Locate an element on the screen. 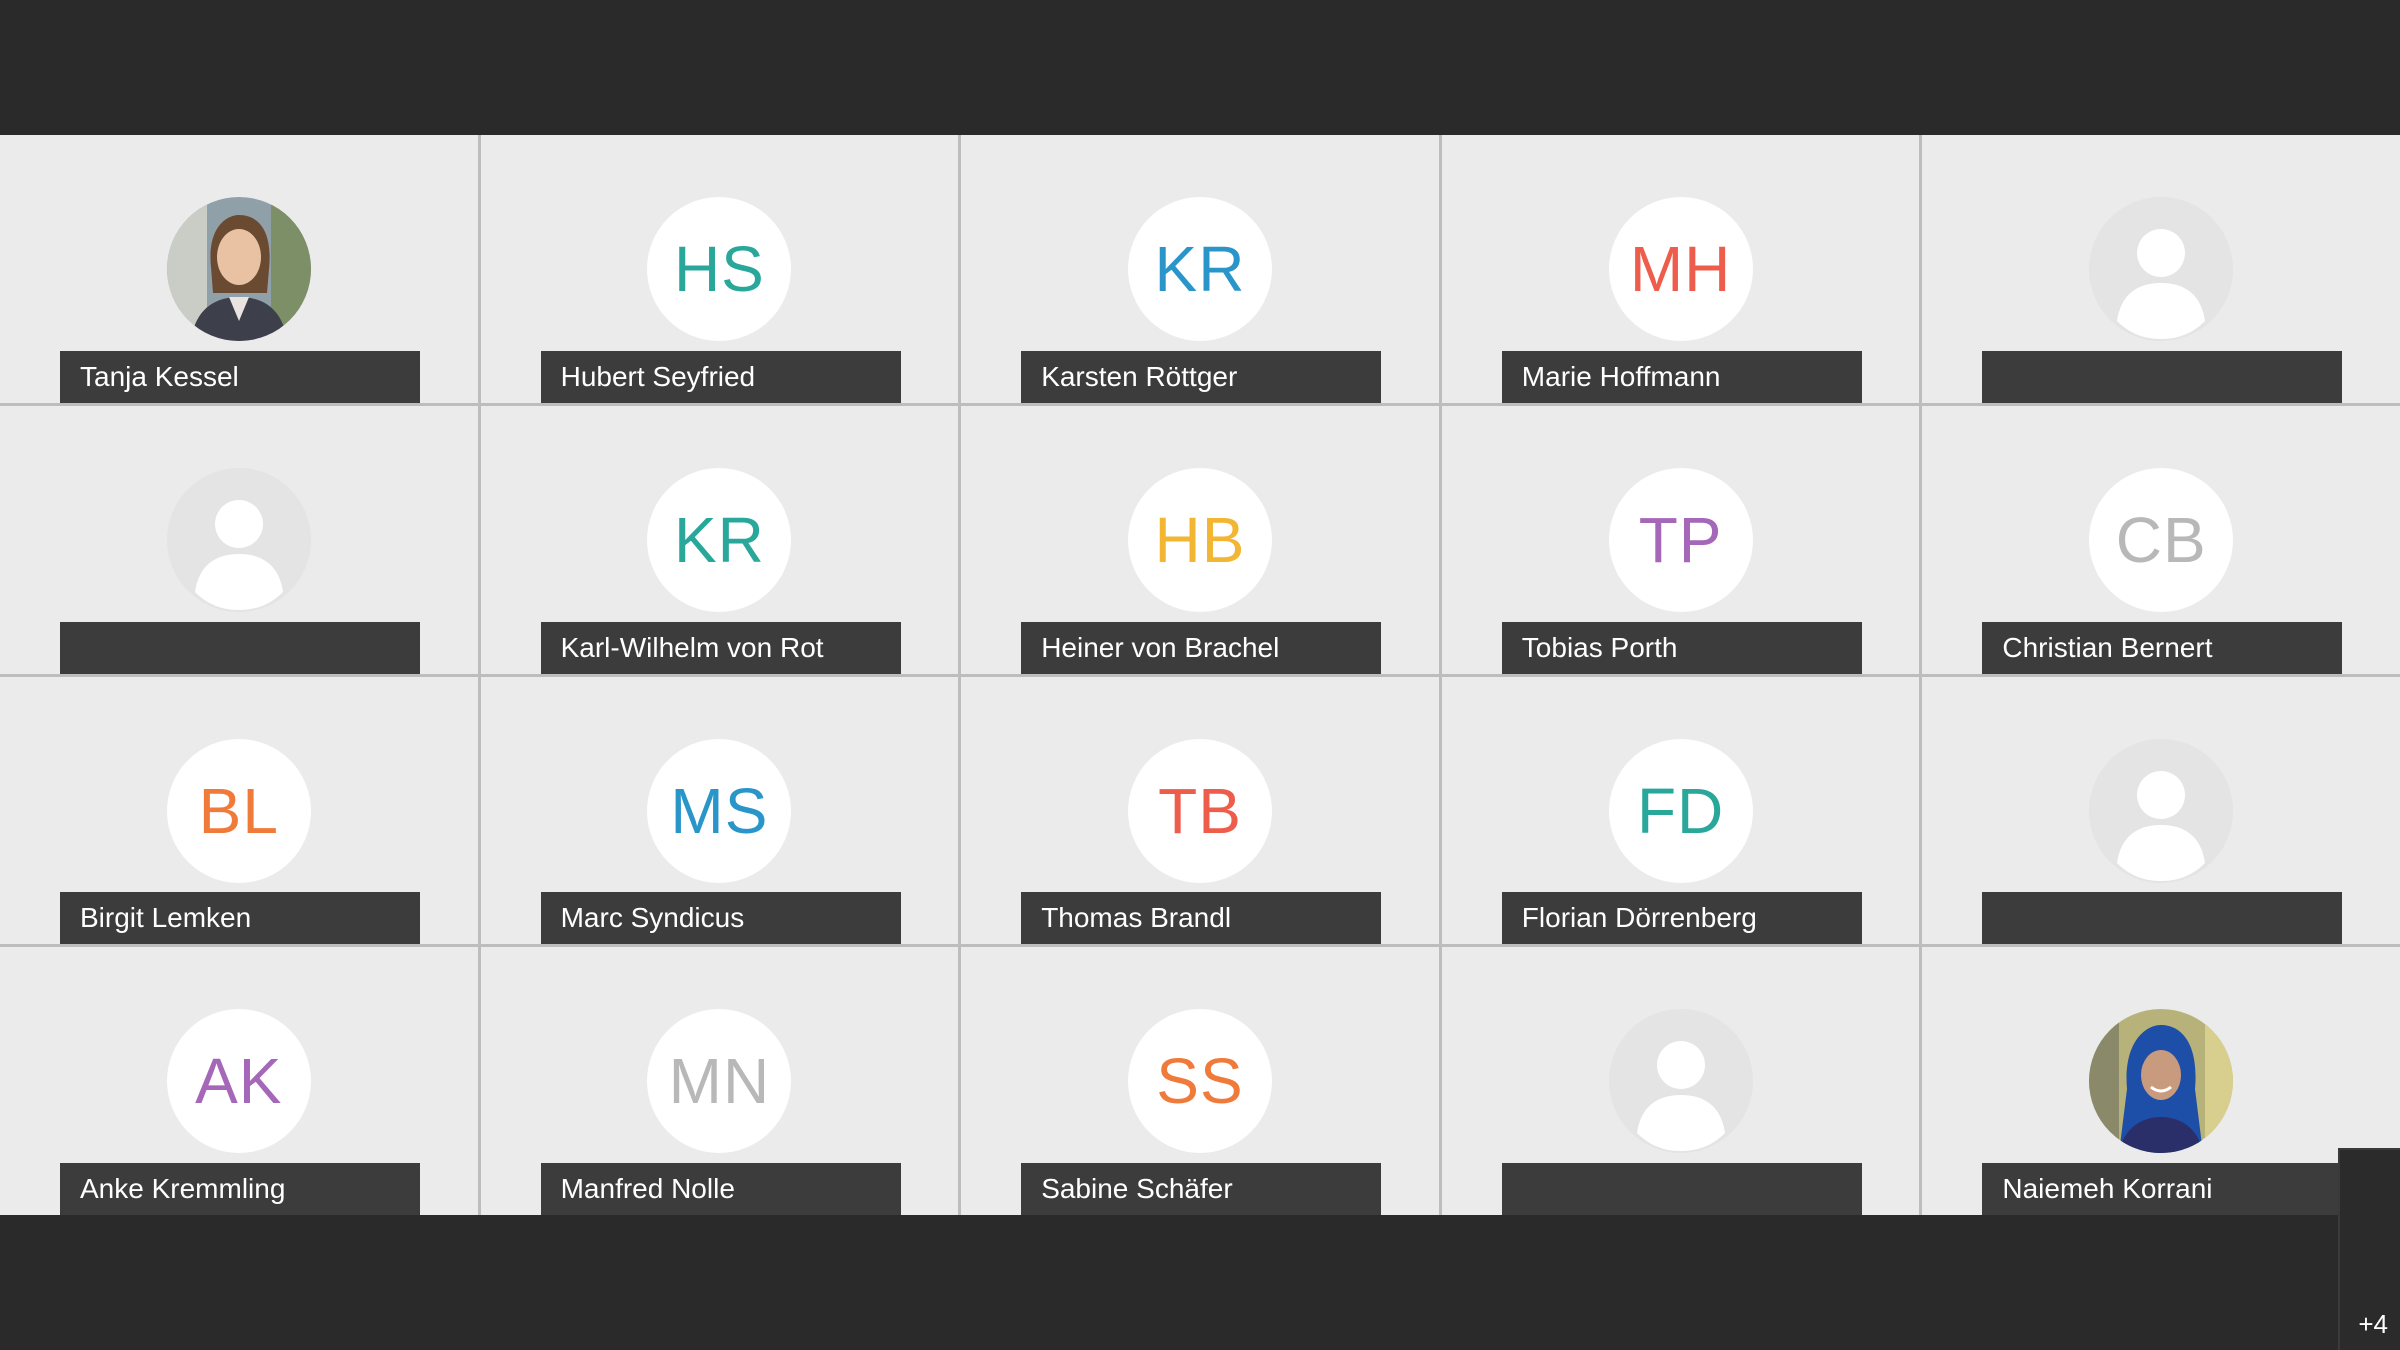 The width and height of the screenshot is (2400, 1350). participant-name-label: Christian Bernert is located at coordinates (2162, 647).